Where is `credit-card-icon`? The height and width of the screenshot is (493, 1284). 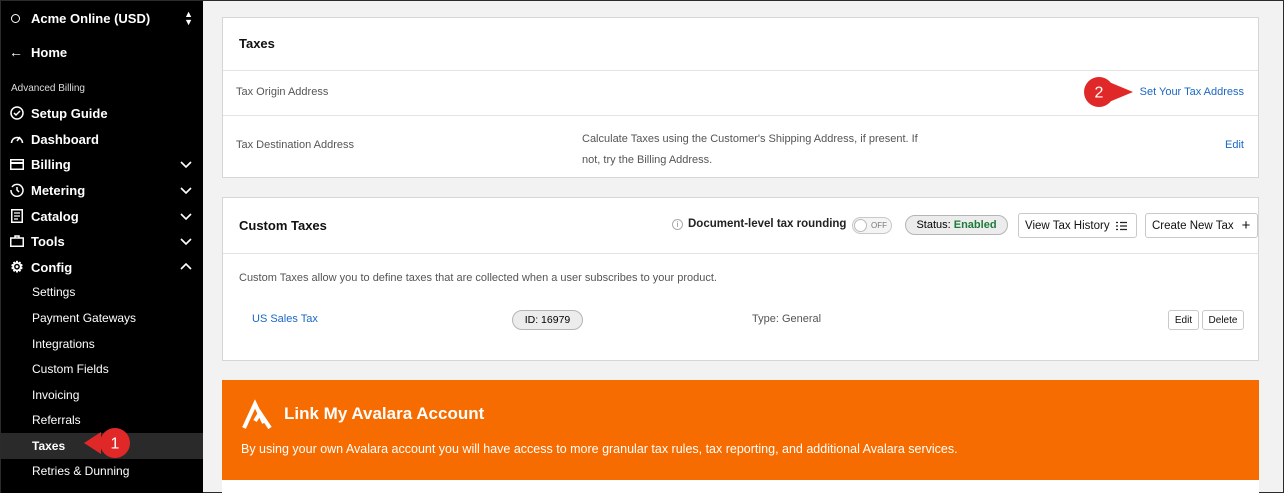
credit-card-icon is located at coordinates (17, 164).